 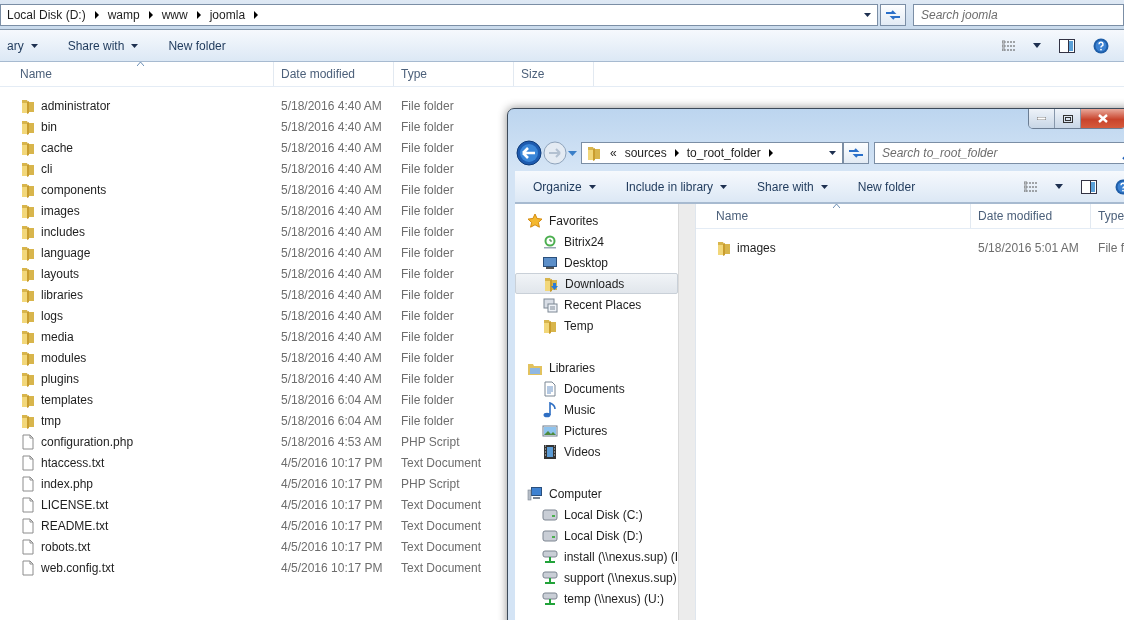 I want to click on file-name: configuration.php, so click(x=87, y=441).